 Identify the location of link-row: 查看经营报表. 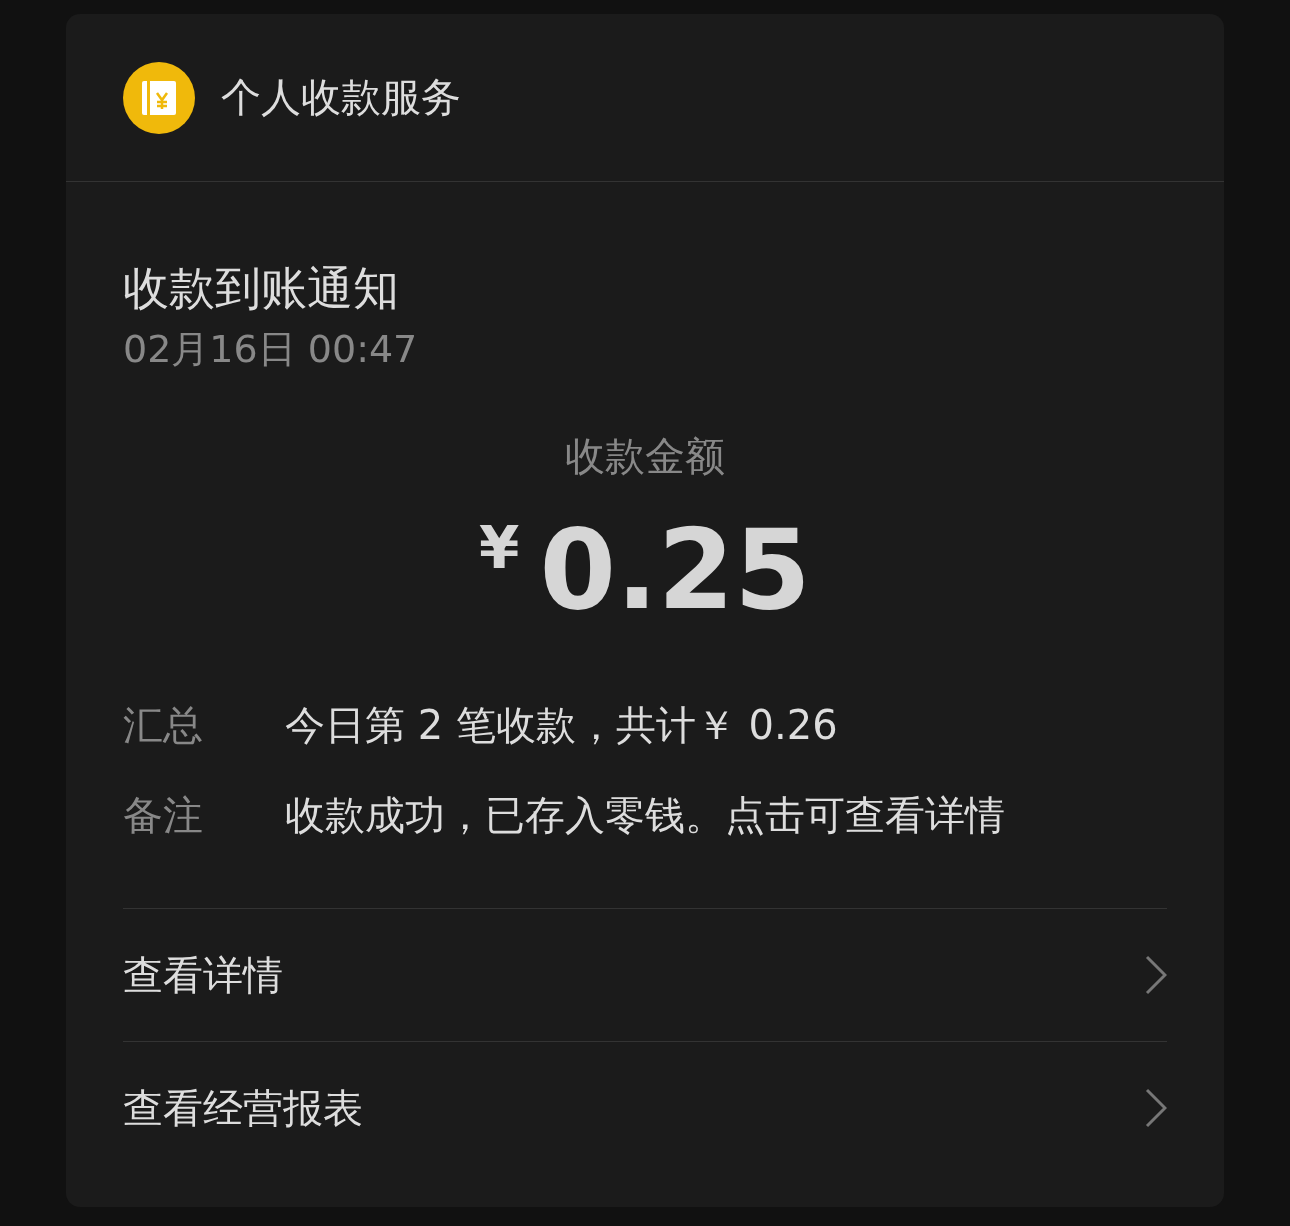
(645, 1108).